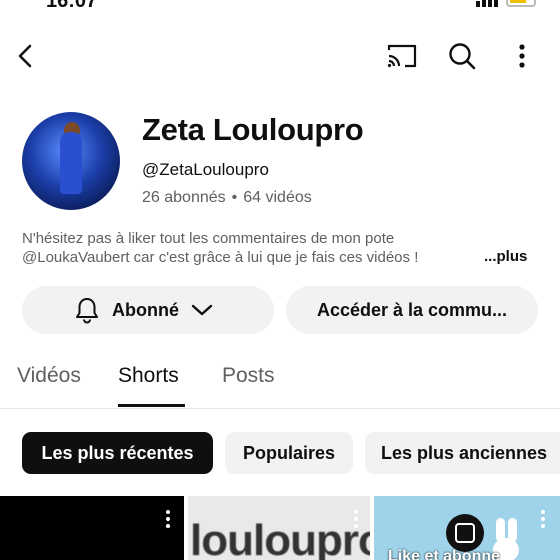  I want to click on tab-videos: Vidéos, so click(49, 376).